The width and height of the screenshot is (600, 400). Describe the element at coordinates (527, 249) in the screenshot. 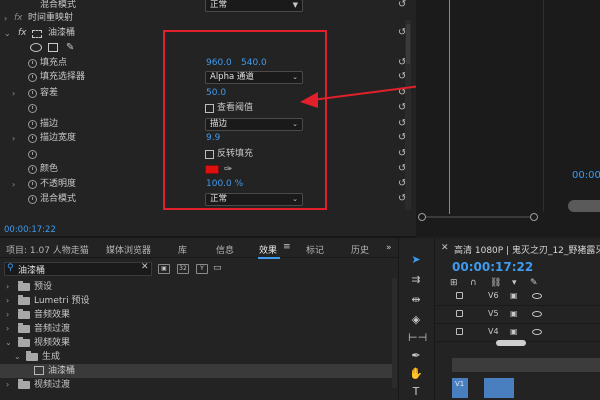

I see `sequence-tab: 高清 1080P | 鬼灭之刃_12_野猪露牙 善` at that location.